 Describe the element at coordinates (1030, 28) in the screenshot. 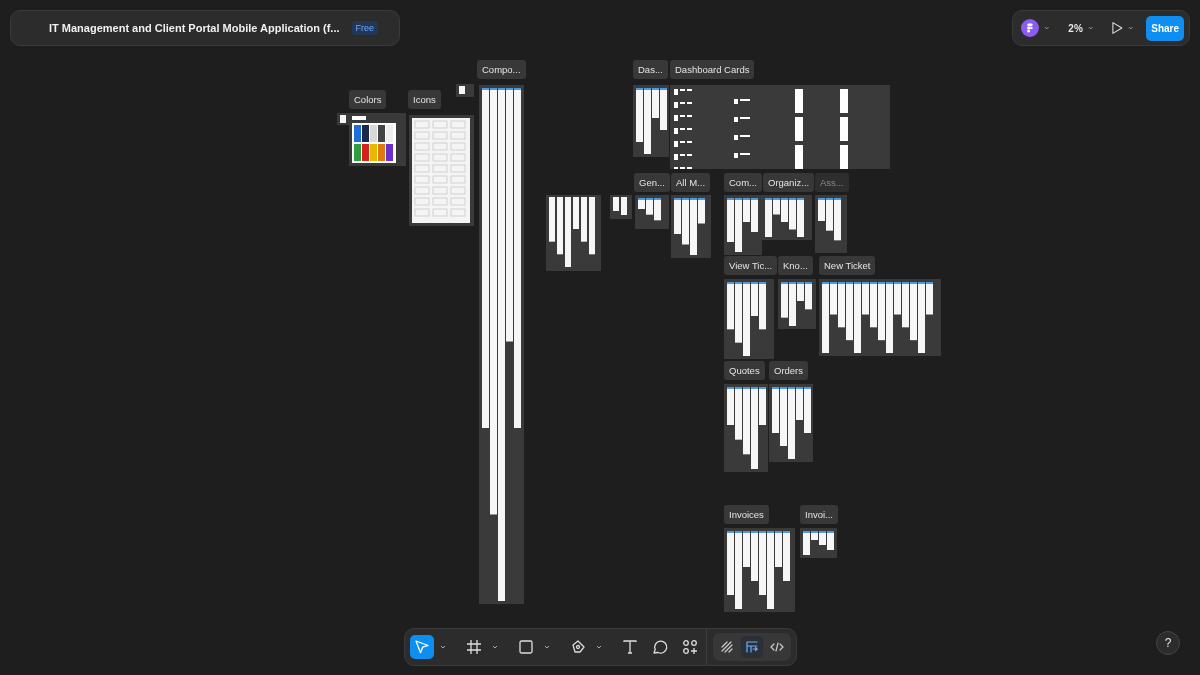

I see `avatar-icon` at that location.